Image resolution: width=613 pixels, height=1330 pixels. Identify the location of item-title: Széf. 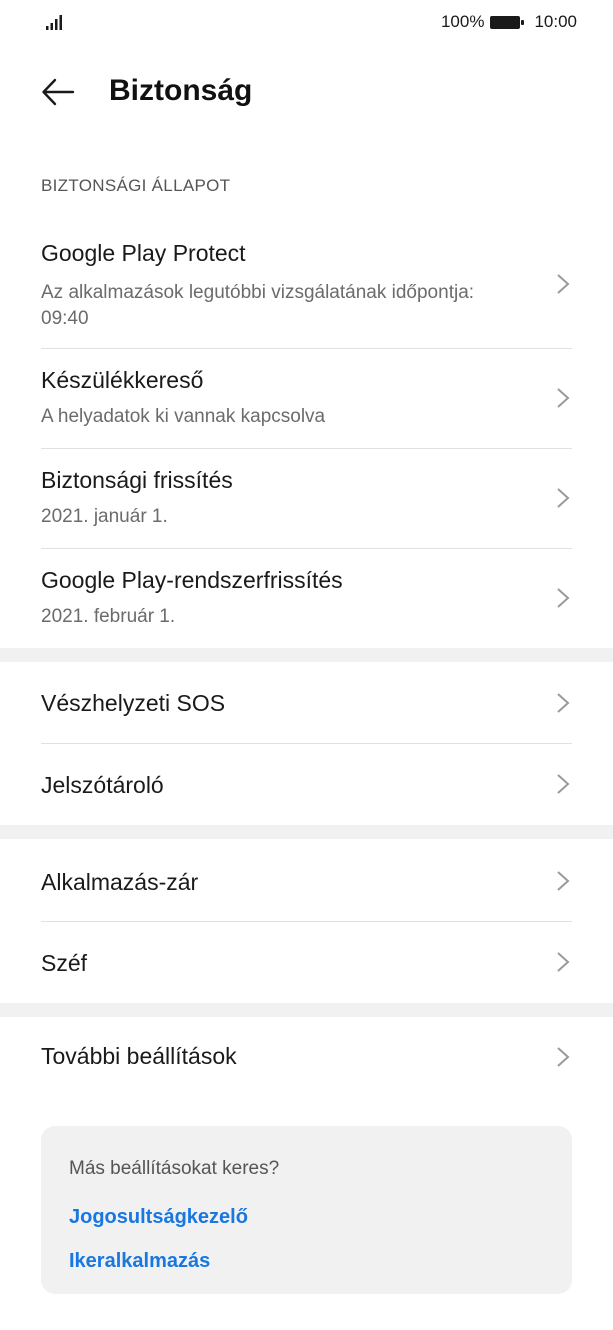
(64, 963).